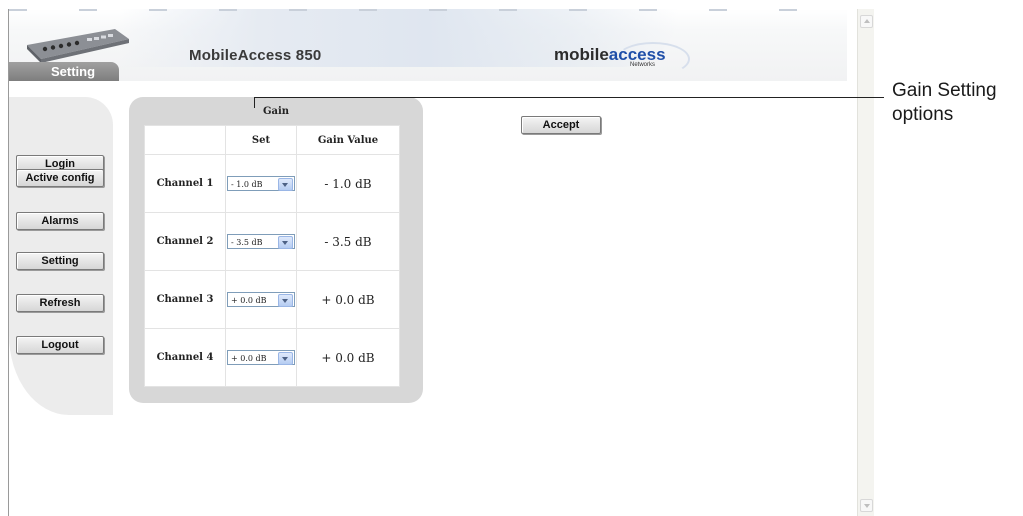 The width and height of the screenshot is (1023, 516). I want to click on device-image, so click(78, 46).